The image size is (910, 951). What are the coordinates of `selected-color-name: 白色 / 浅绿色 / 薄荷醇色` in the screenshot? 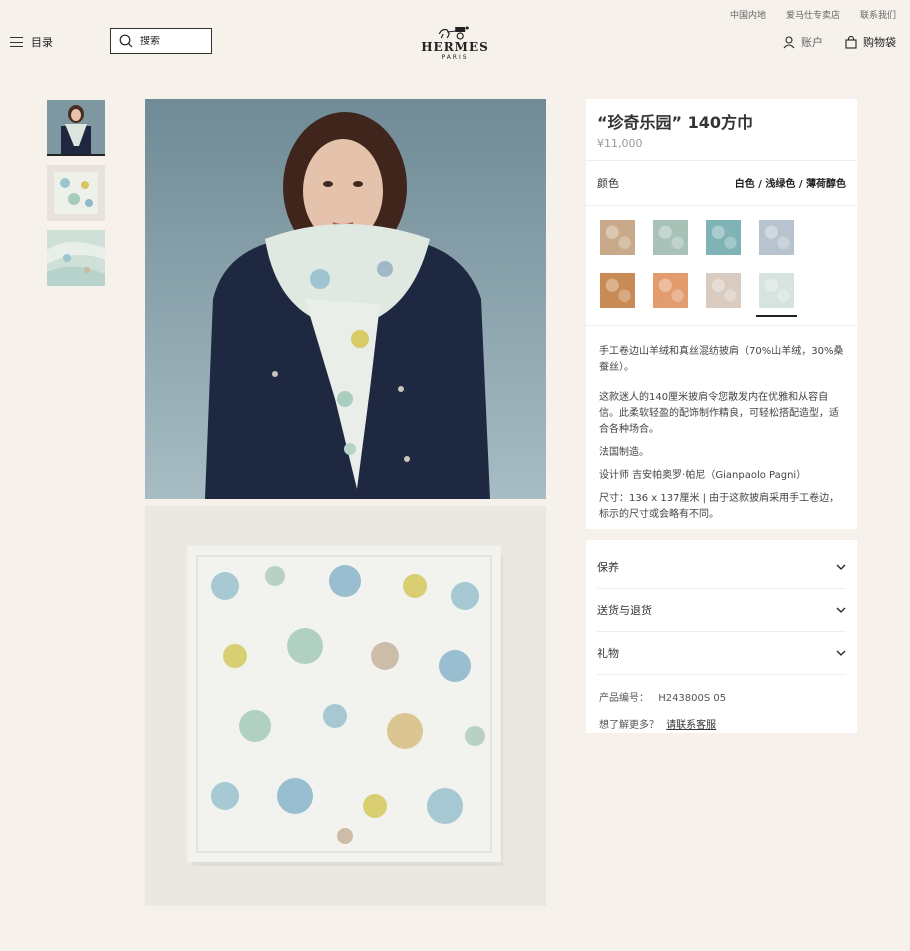 It's located at (790, 184).